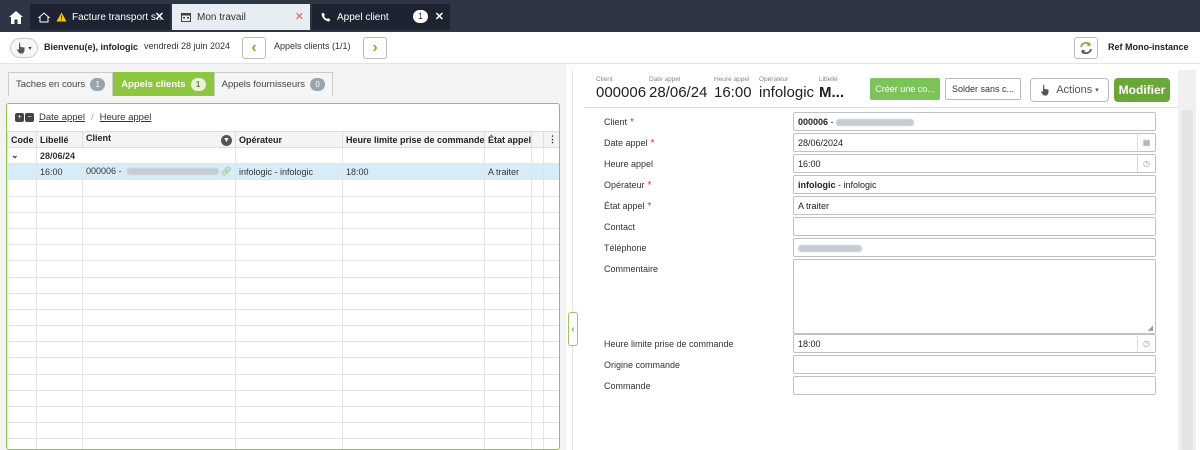 This screenshot has width=1200, height=450. I want to click on column-header-code: Code, so click(22, 139).